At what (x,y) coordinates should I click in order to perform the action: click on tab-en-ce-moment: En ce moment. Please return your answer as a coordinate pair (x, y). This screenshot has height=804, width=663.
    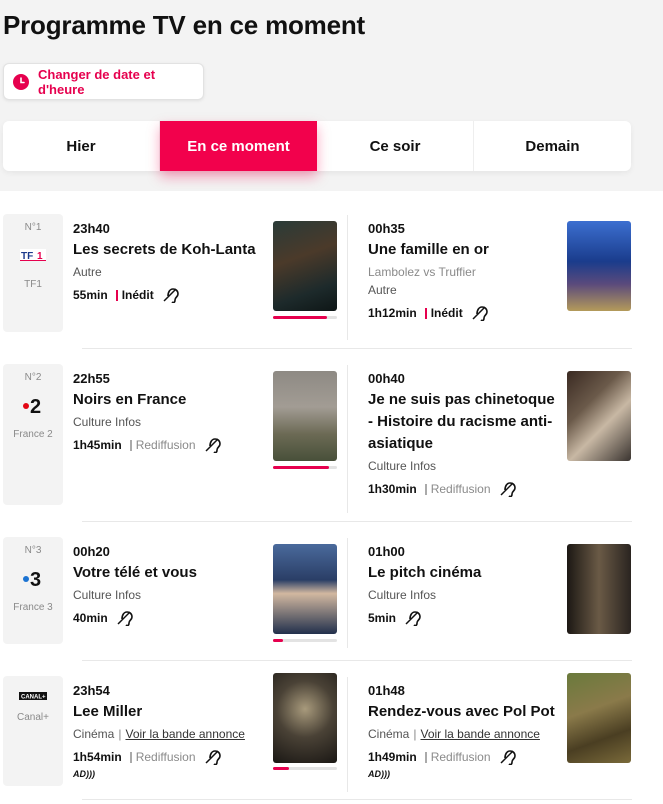
    Looking at the image, I should click on (238, 146).